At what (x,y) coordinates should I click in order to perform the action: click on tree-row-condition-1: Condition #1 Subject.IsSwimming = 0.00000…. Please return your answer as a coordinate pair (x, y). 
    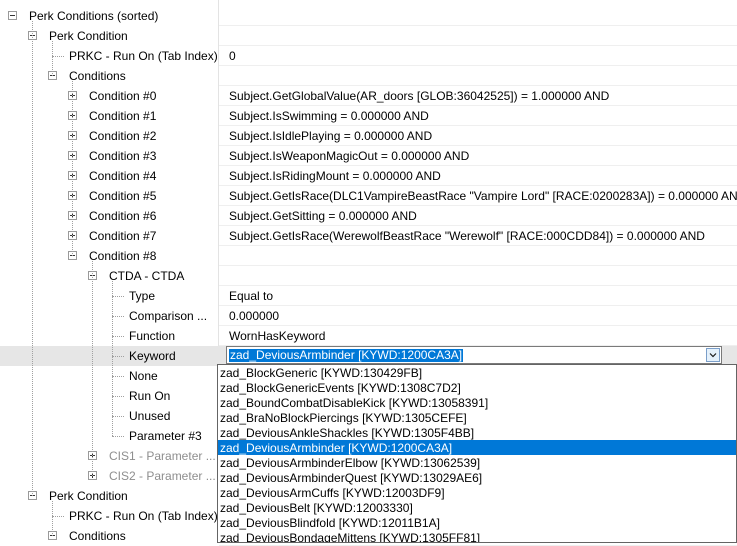
    Looking at the image, I should click on (368, 116).